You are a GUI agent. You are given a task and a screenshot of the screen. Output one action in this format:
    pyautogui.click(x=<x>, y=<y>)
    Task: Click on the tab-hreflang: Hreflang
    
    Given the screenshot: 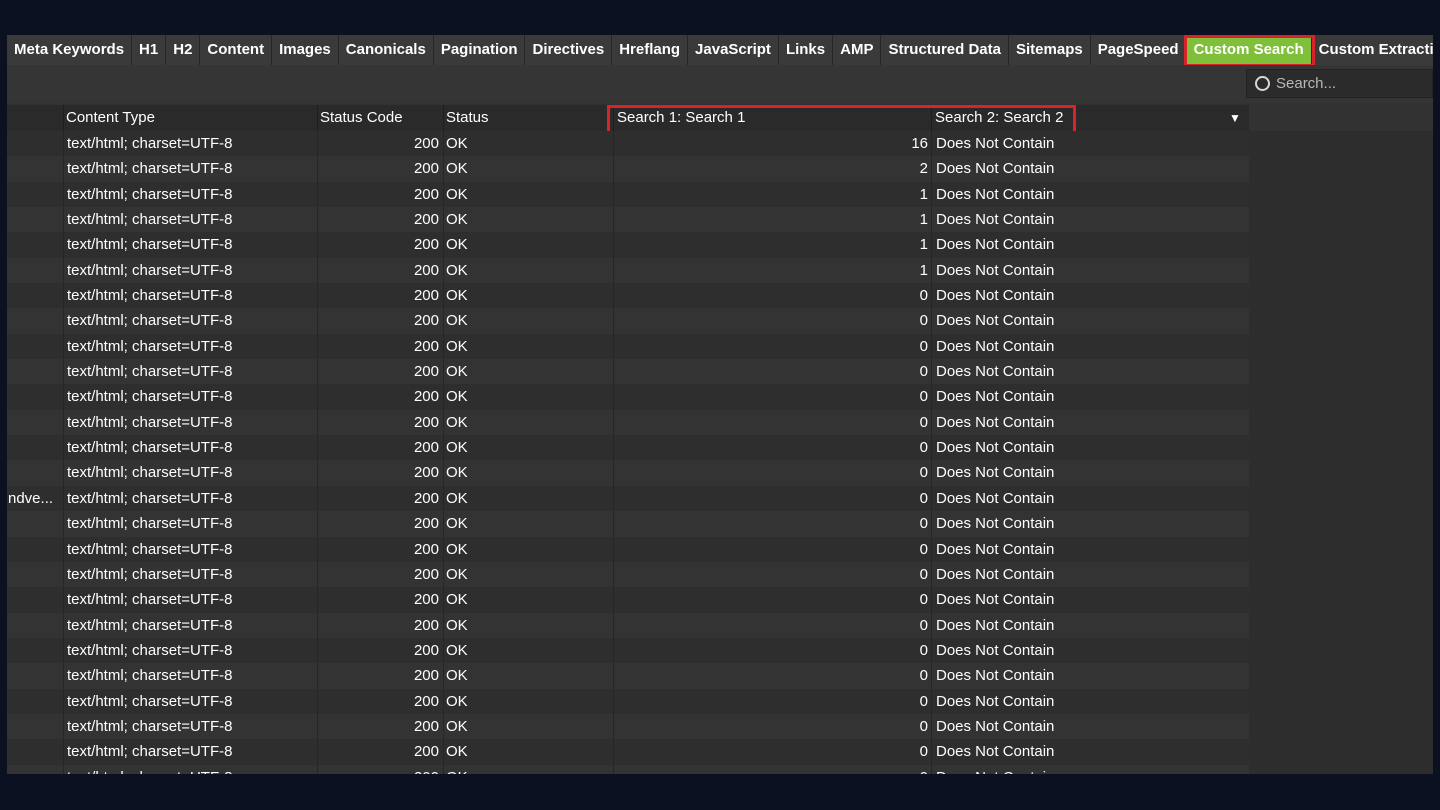 What is the action you would take?
    pyautogui.click(x=650, y=50)
    